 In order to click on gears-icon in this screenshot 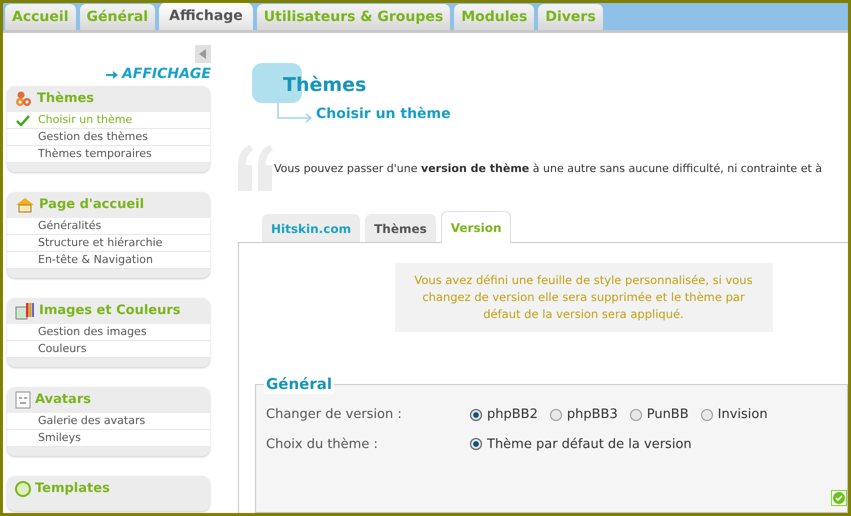, I will do `click(24, 99)`.